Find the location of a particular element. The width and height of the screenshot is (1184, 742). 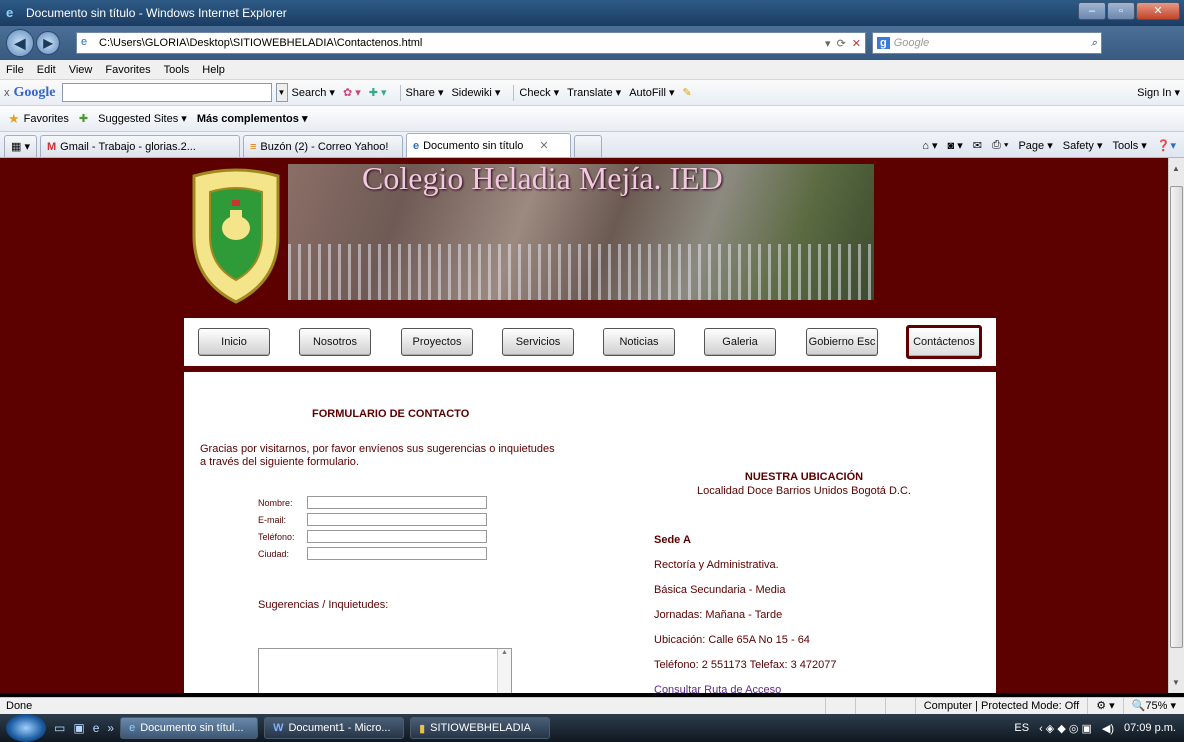

suggested-sites: Suggested Sites ▾ is located at coordinates (142, 118).